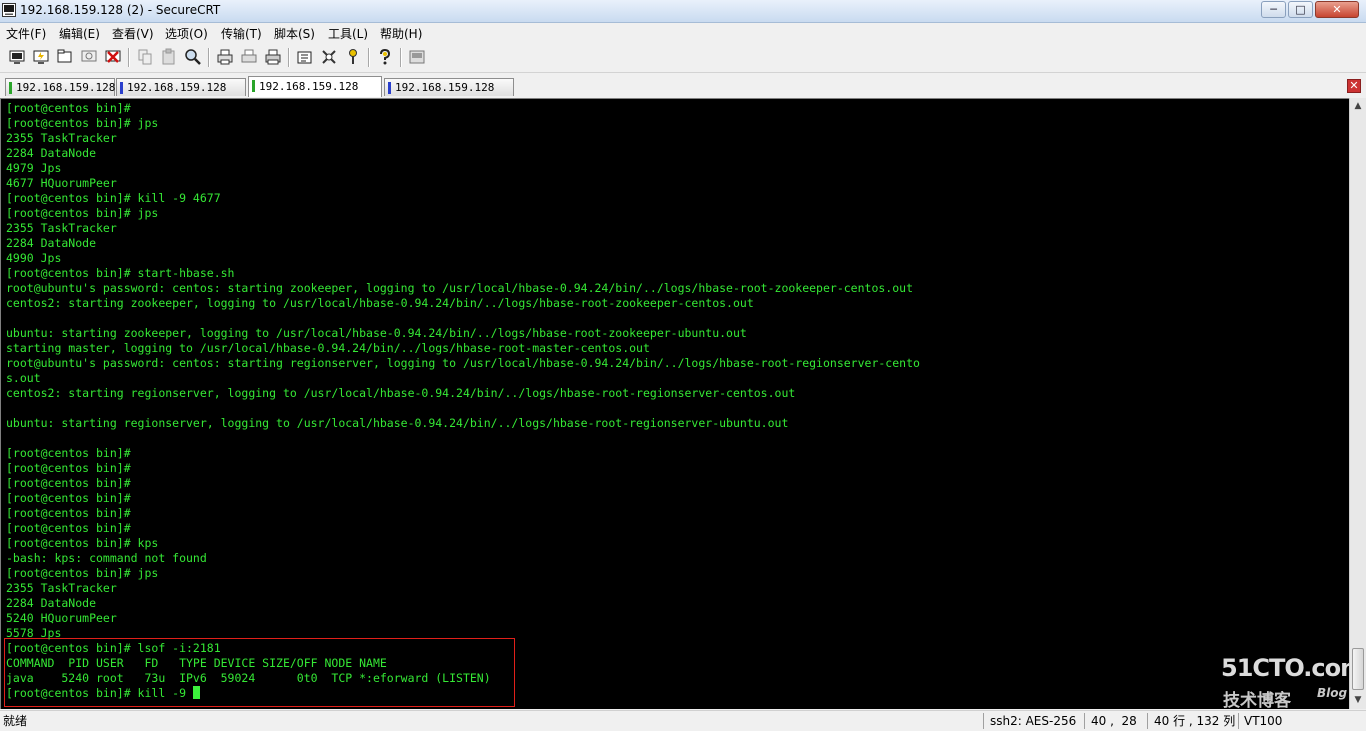 The height and width of the screenshot is (731, 1366). I want to click on terminal-line: [root@centos bin]# kill -9 4677, so click(113, 198).